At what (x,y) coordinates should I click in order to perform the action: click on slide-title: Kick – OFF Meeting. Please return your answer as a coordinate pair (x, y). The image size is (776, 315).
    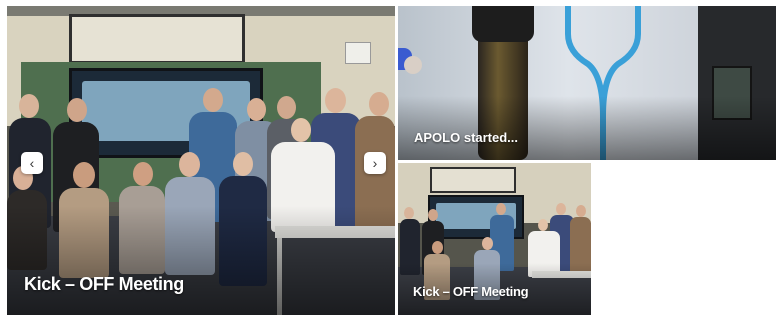
    Looking at the image, I should click on (104, 284).